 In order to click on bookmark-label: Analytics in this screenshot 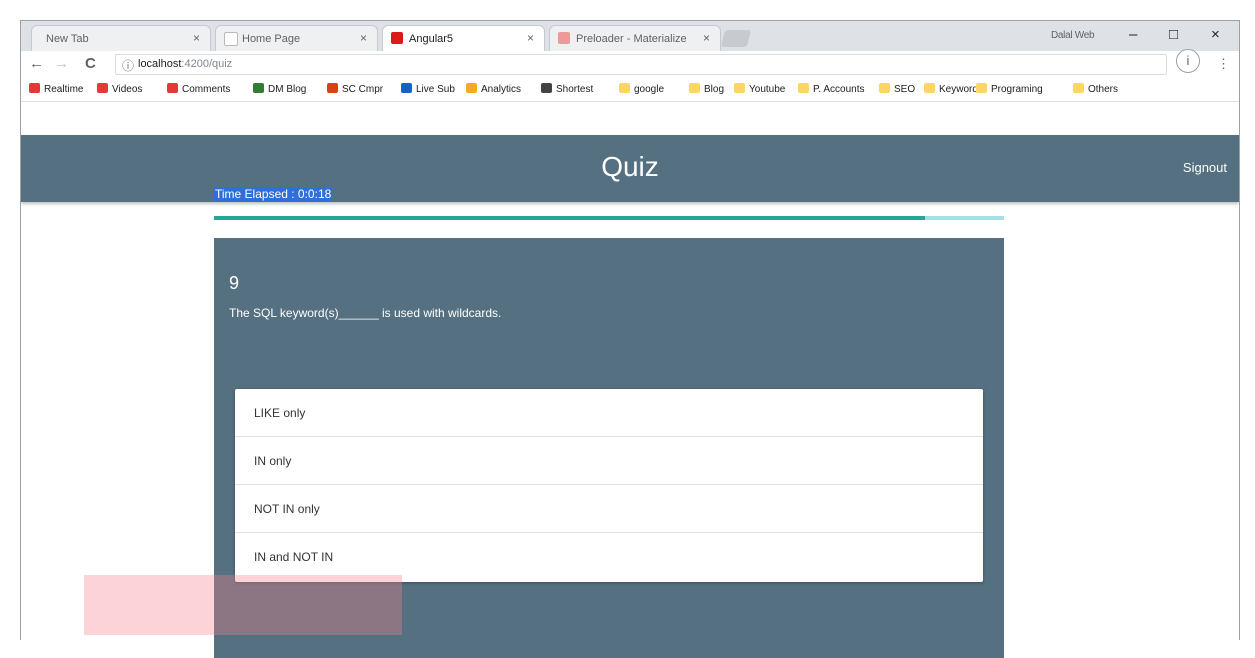, I will do `click(501, 89)`.